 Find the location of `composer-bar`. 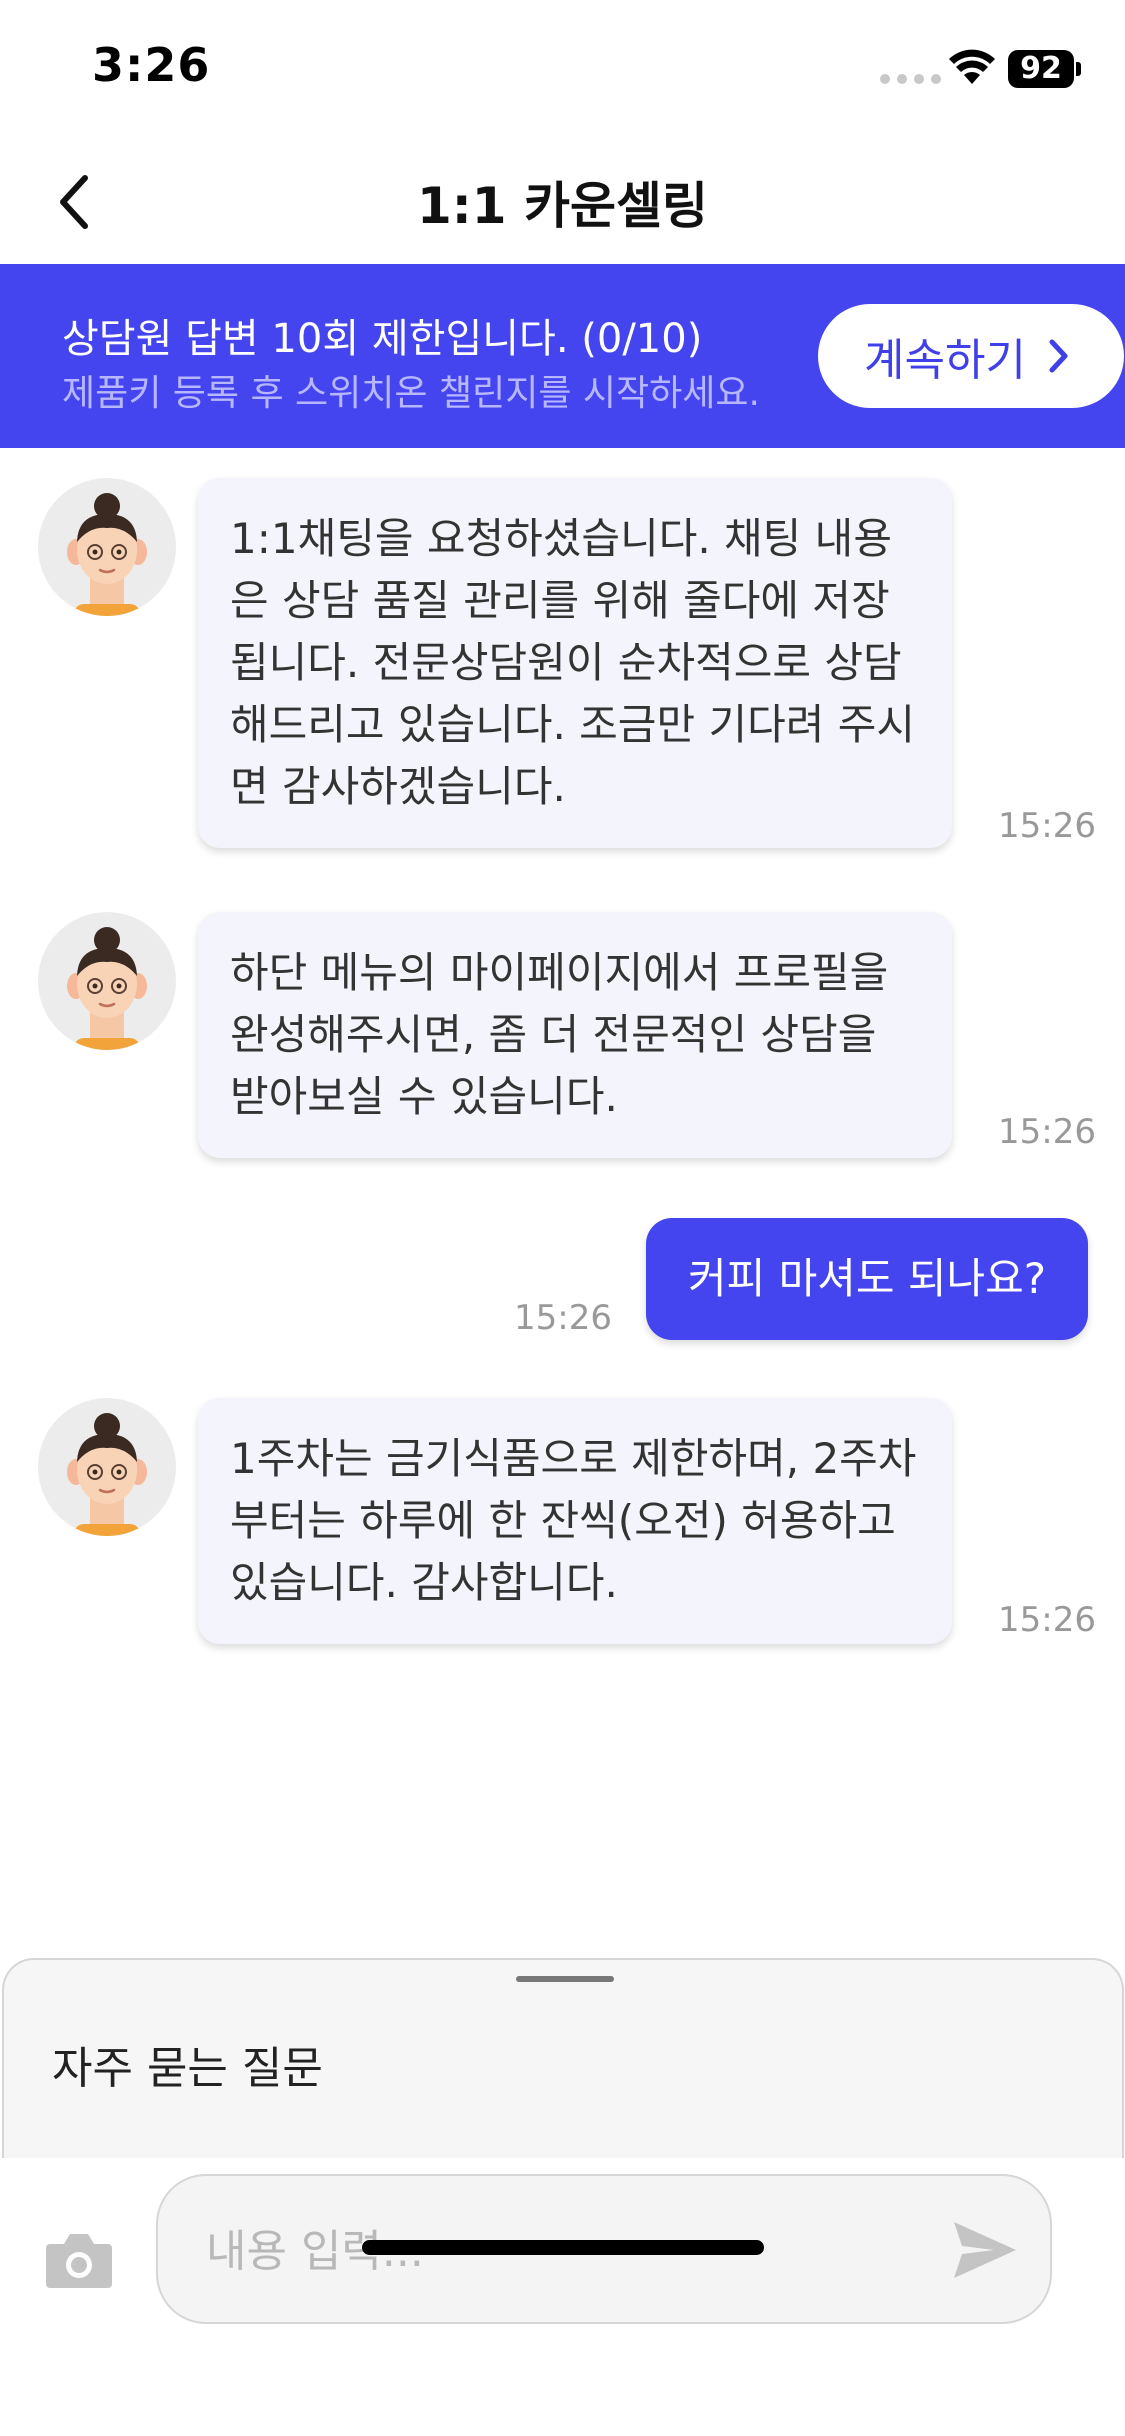

composer-bar is located at coordinates (562, 2297).